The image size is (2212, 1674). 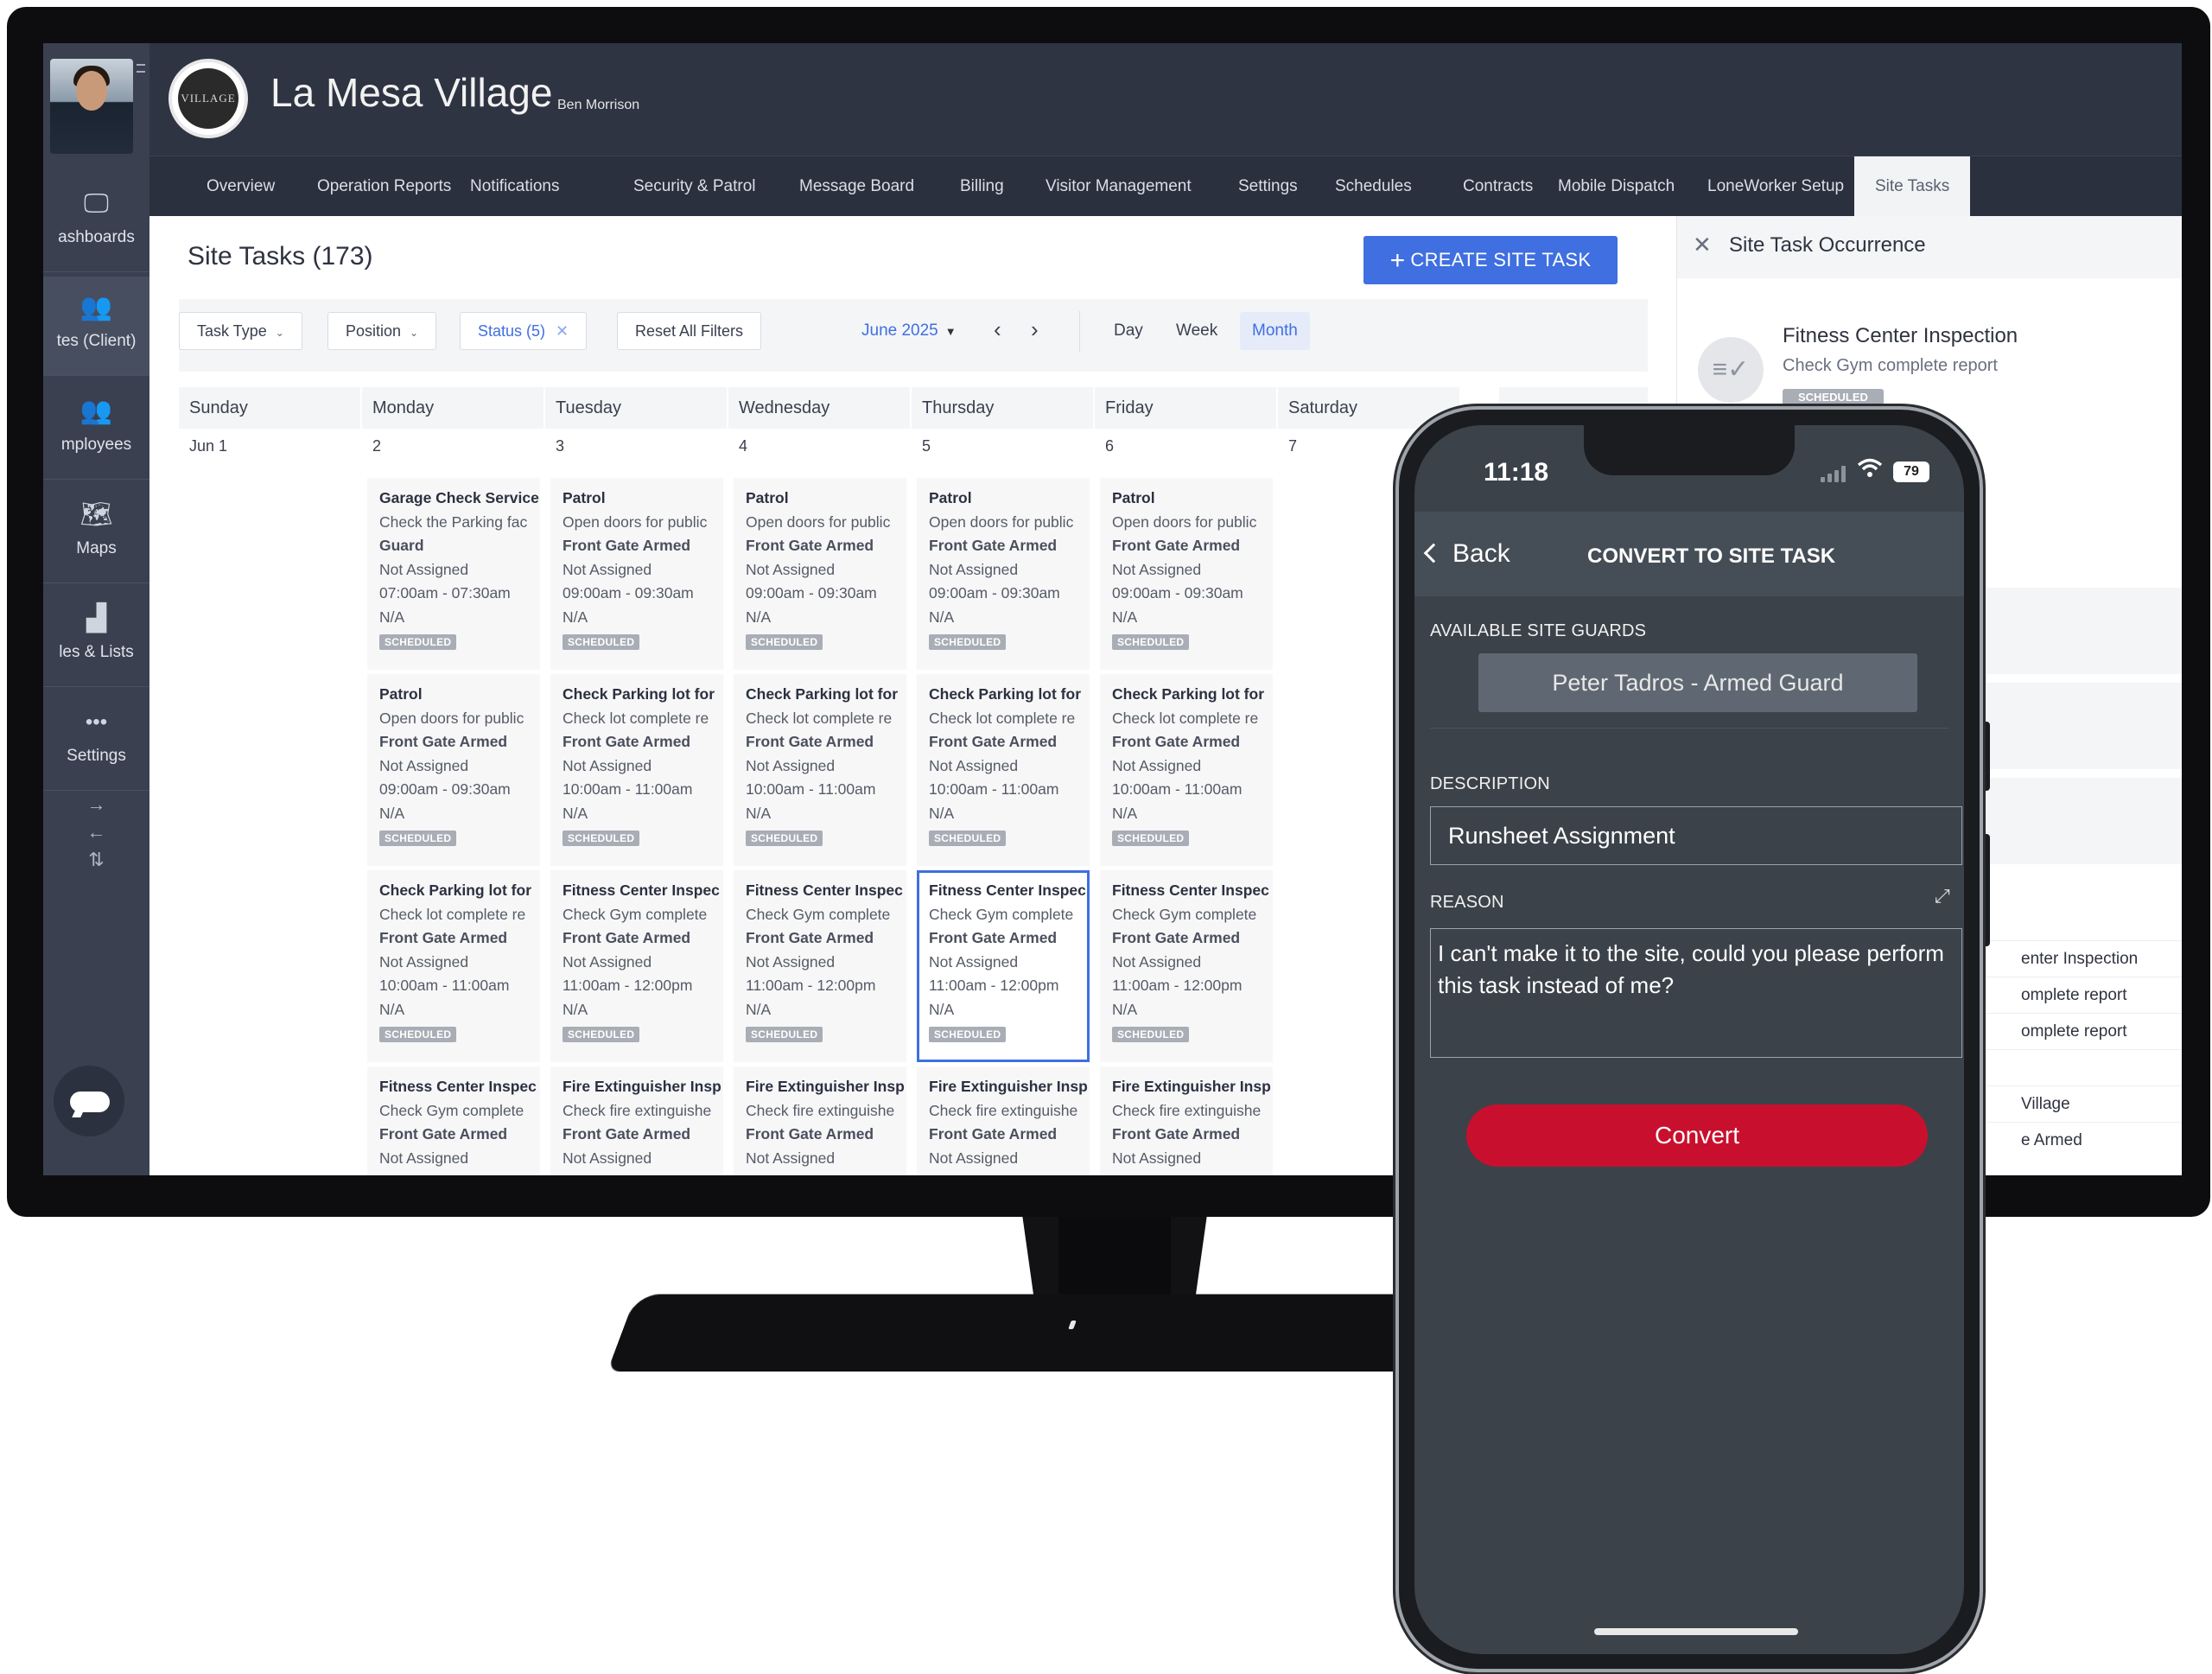 What do you see at coordinates (459, 497) in the screenshot?
I see `task-title: Garage Check Service` at bounding box center [459, 497].